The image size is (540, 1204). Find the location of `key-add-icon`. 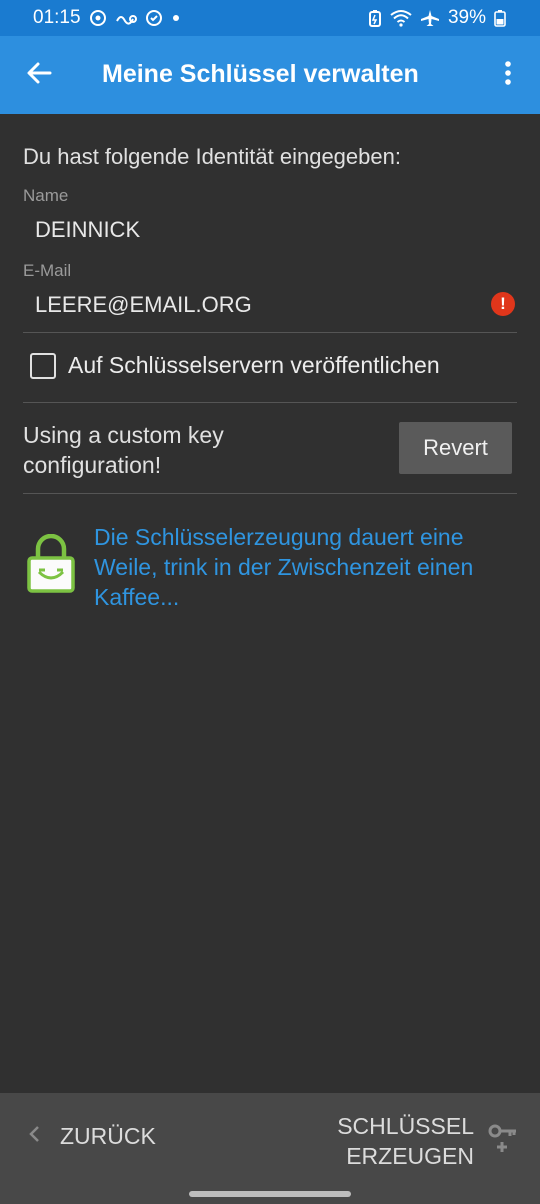

key-add-icon is located at coordinates (503, 1141).